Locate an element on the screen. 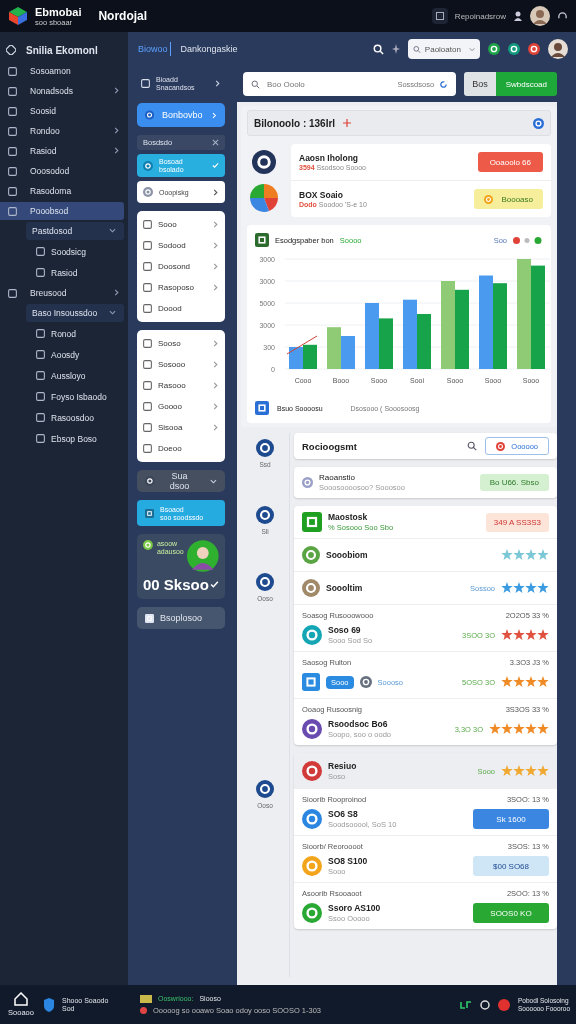 The width and height of the screenshot is (576, 1024). sidebar-subitem: Rasoosdoo is located at coordinates (64, 417).